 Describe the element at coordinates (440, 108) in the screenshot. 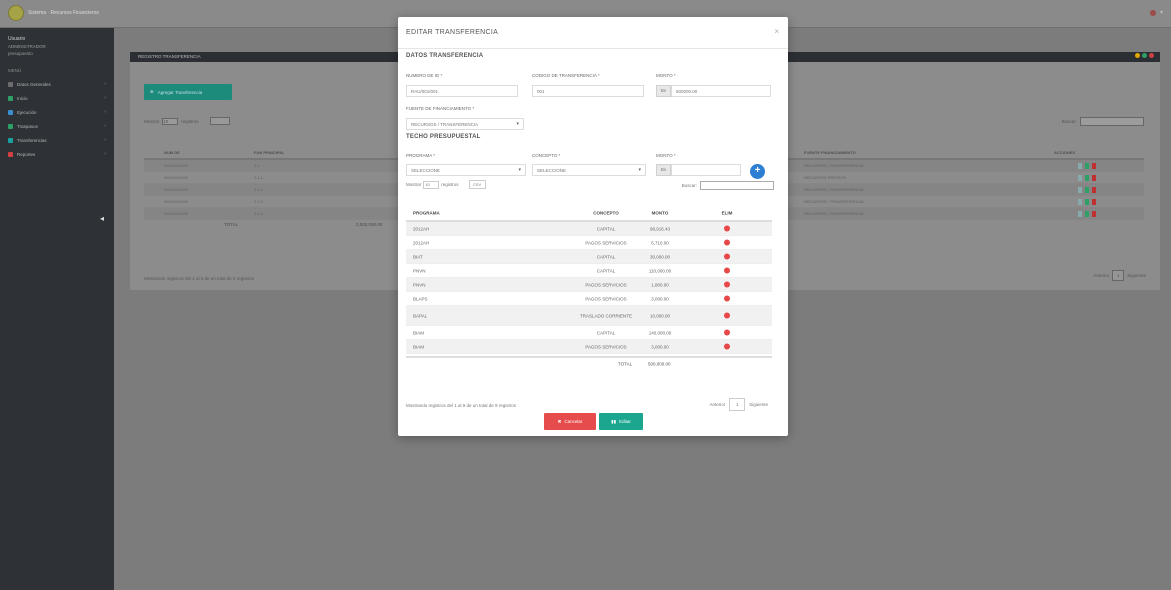

I see `funding-source-label: FUENTE DE FINANCIAMIENTO *` at that location.